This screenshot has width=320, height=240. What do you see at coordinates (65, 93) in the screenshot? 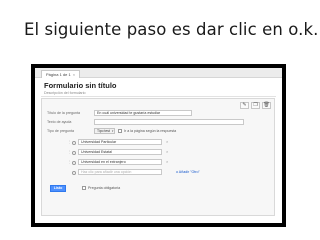
I see `form-description: Descripción del formulario` at bounding box center [65, 93].